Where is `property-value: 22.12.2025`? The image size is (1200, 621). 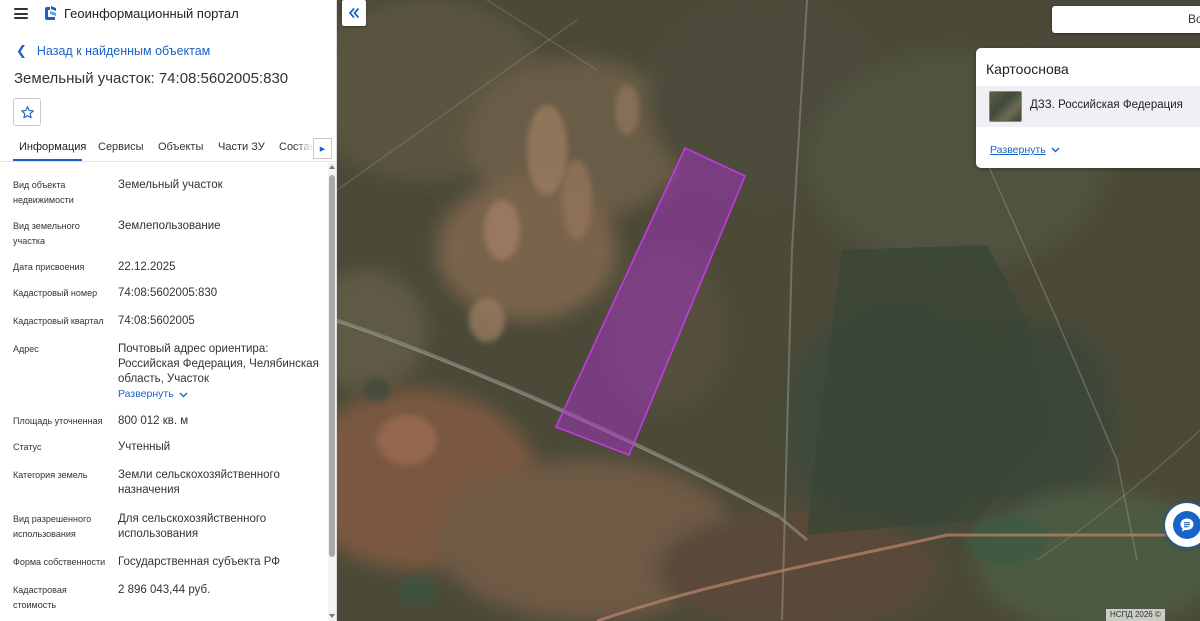 property-value: 22.12.2025 is located at coordinates (147, 267).